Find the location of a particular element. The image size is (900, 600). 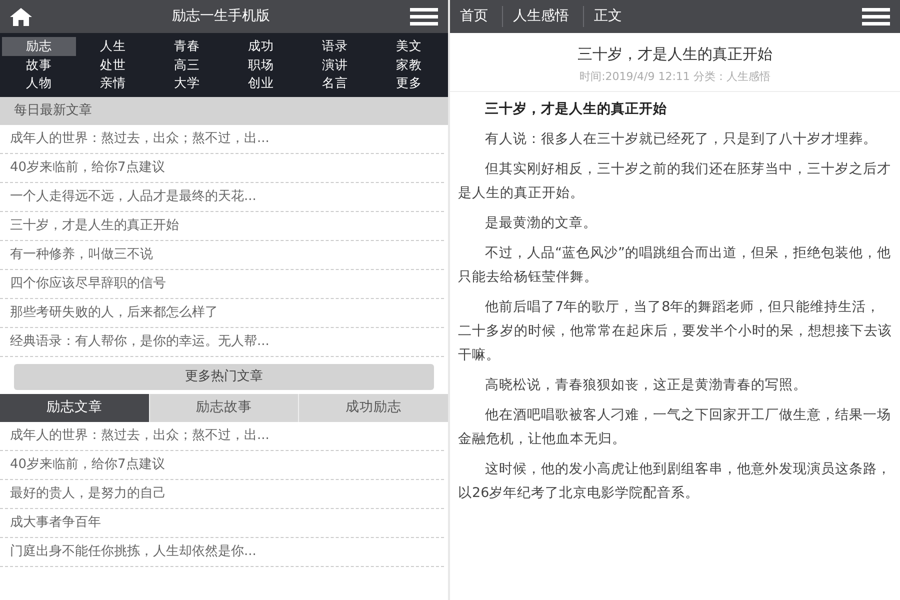

article-link: 四个你应该尽早辞职的信号 is located at coordinates (222, 284).